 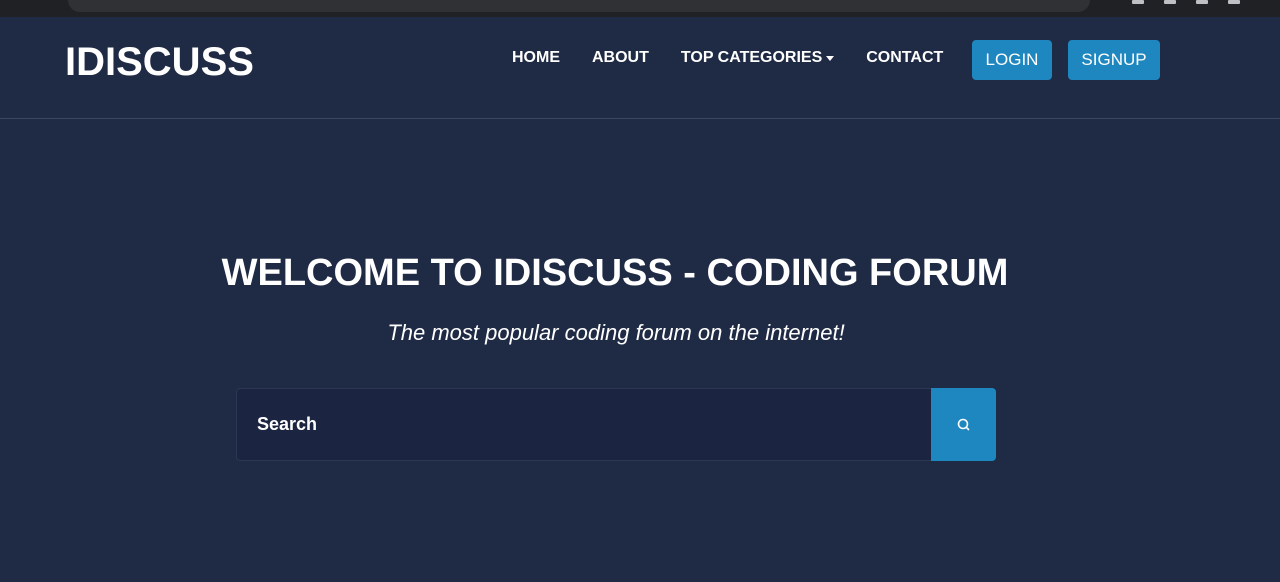 I want to click on nav-links: HOME ABOUT TOP CATEGORIES CONTACT, so click(x=743, y=58).